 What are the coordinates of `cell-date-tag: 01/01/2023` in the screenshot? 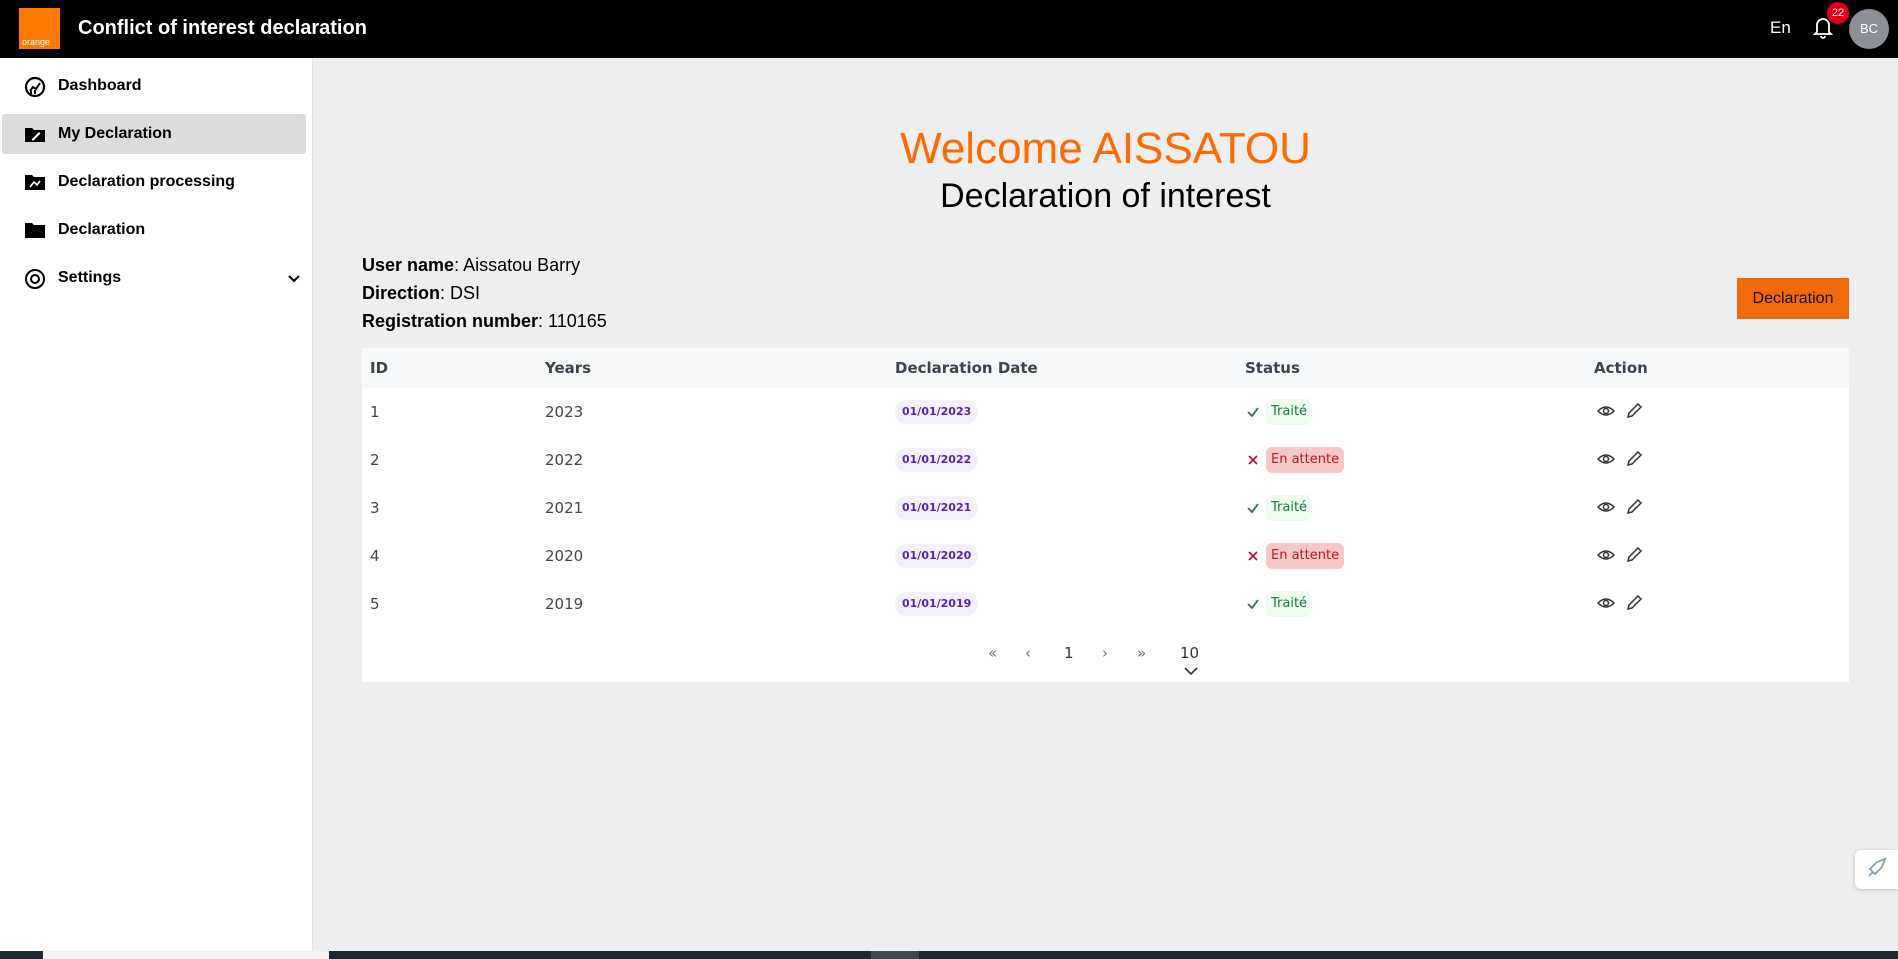 It's located at (937, 412).